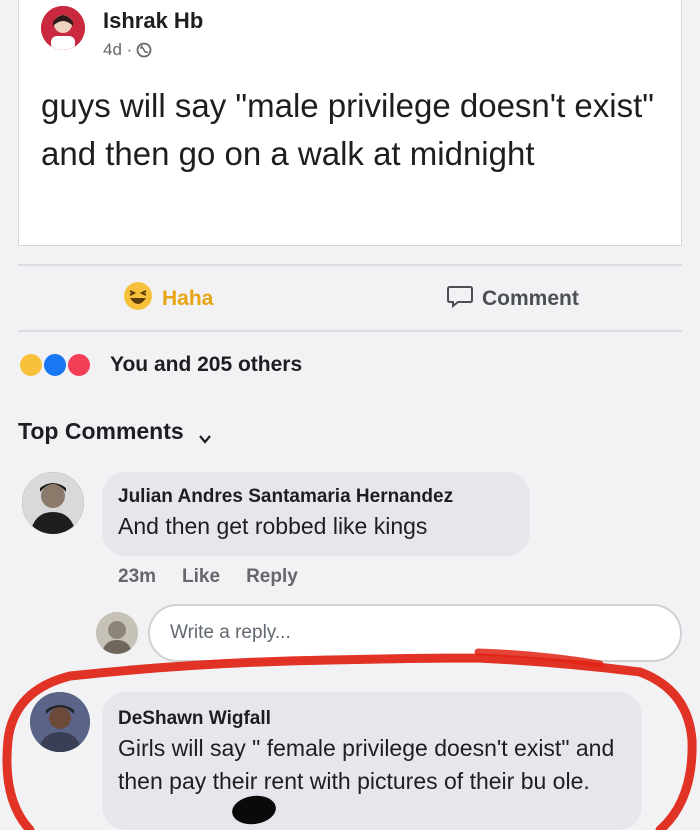 The image size is (700, 830). I want to click on top-comments-filter: Top Comments, so click(115, 431).